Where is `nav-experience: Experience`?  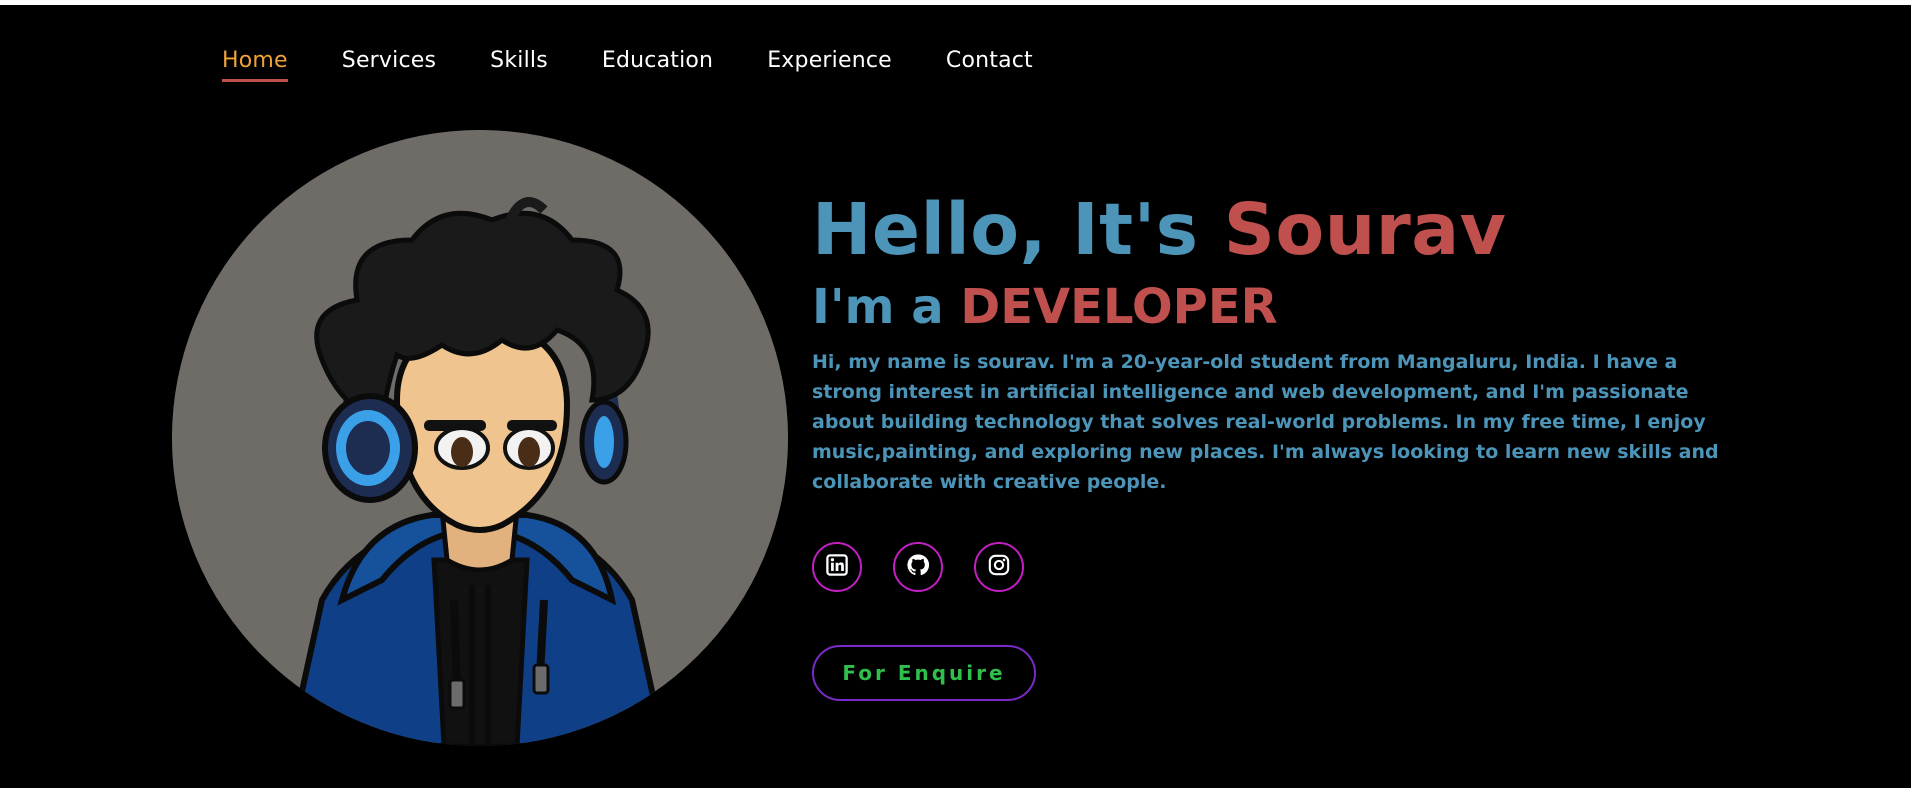 nav-experience: Experience is located at coordinates (829, 64).